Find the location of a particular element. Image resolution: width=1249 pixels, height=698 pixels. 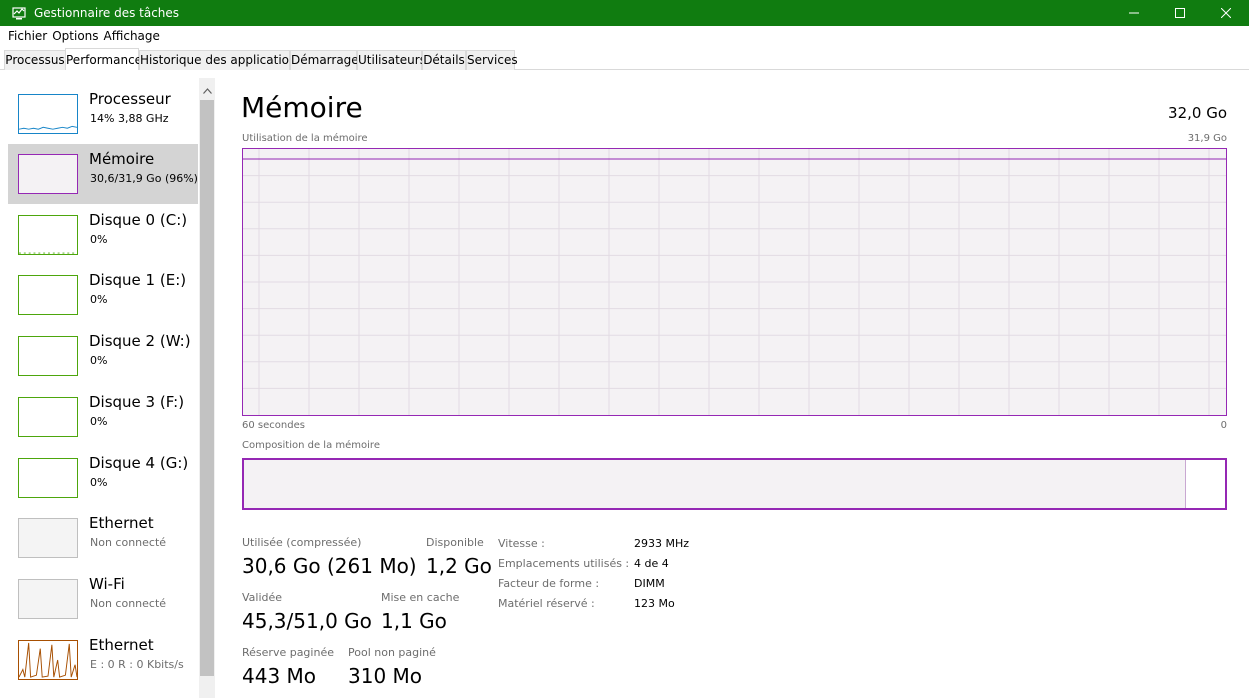

sidebar-item-disque-2: Disque 2 (W:) 0% is located at coordinates (103, 356).